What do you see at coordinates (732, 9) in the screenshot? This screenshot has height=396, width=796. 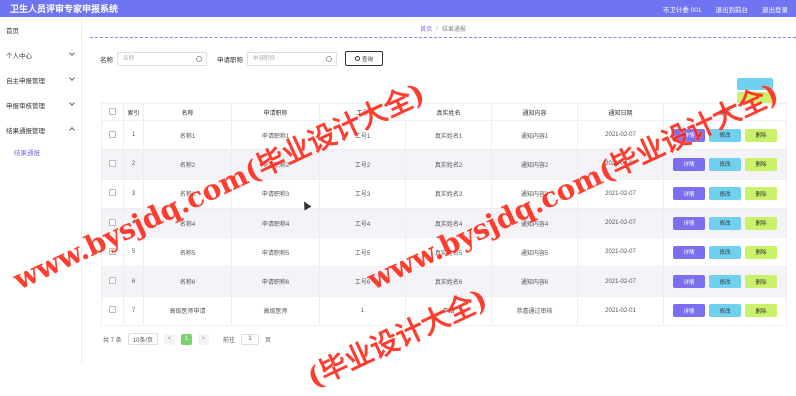 I see `exit-to-frontend-link: 退出到前台` at bounding box center [732, 9].